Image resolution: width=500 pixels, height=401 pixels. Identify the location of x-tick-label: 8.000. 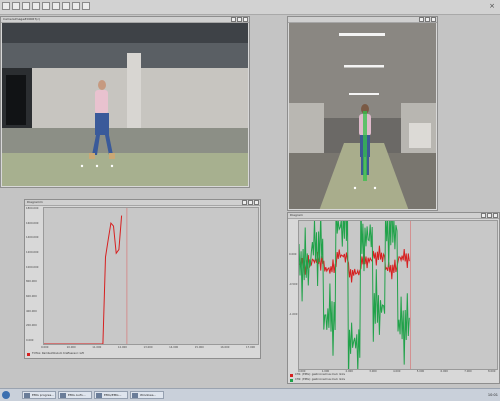
(492, 371).